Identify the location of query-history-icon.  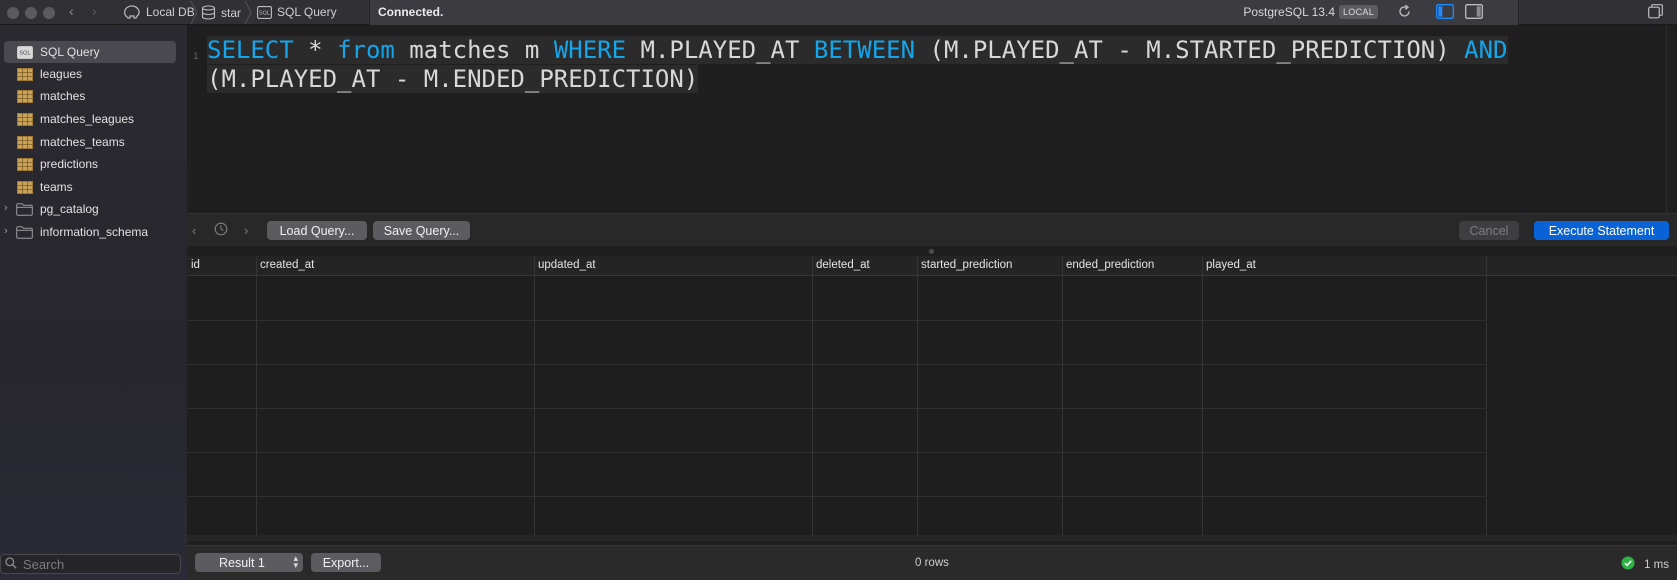
(221, 230).